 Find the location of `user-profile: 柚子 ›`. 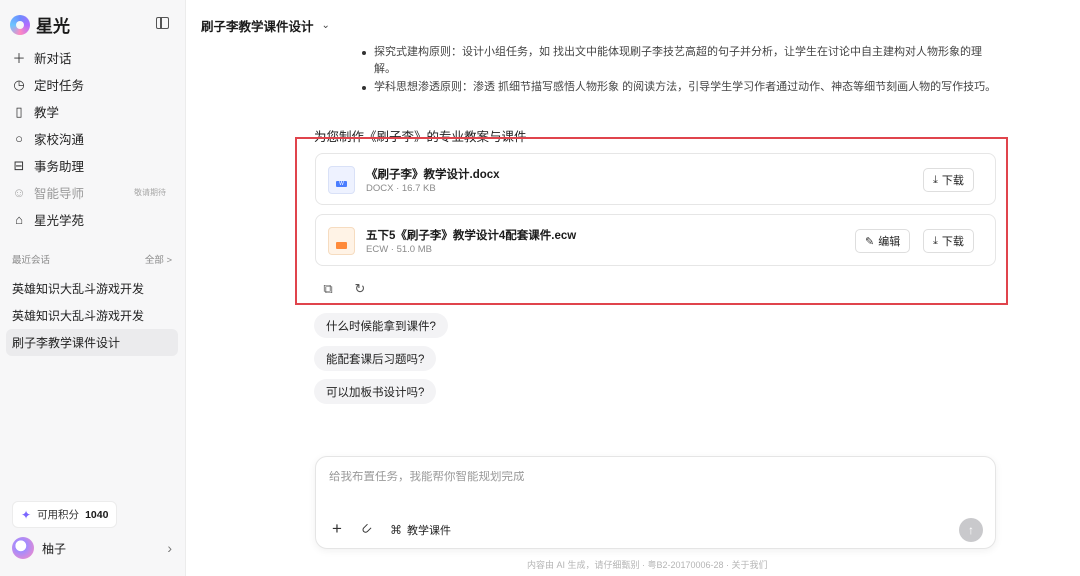

user-profile: 柚子 › is located at coordinates (92, 548).